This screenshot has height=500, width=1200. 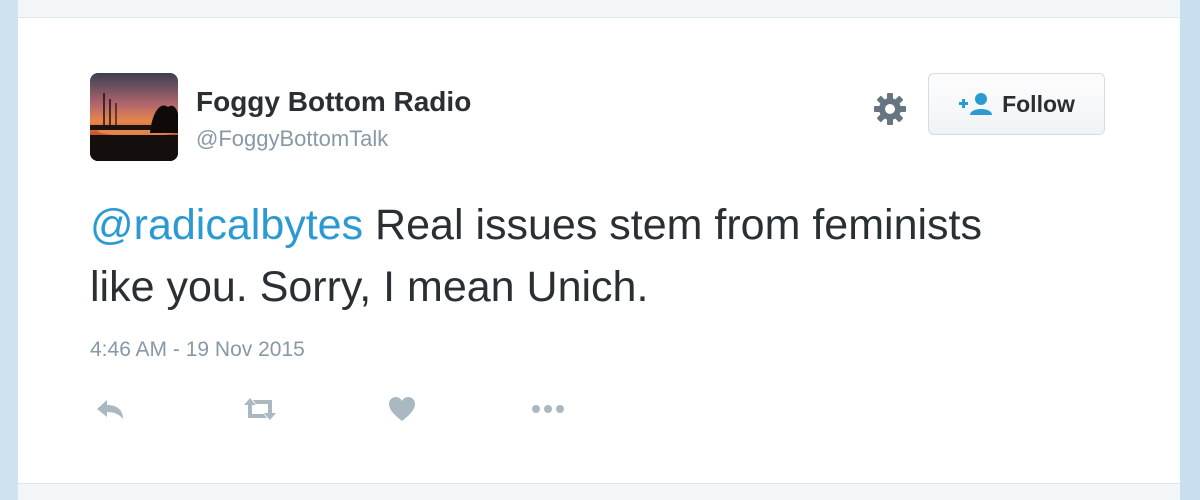 I want to click on reply-icon, so click(x=110, y=409).